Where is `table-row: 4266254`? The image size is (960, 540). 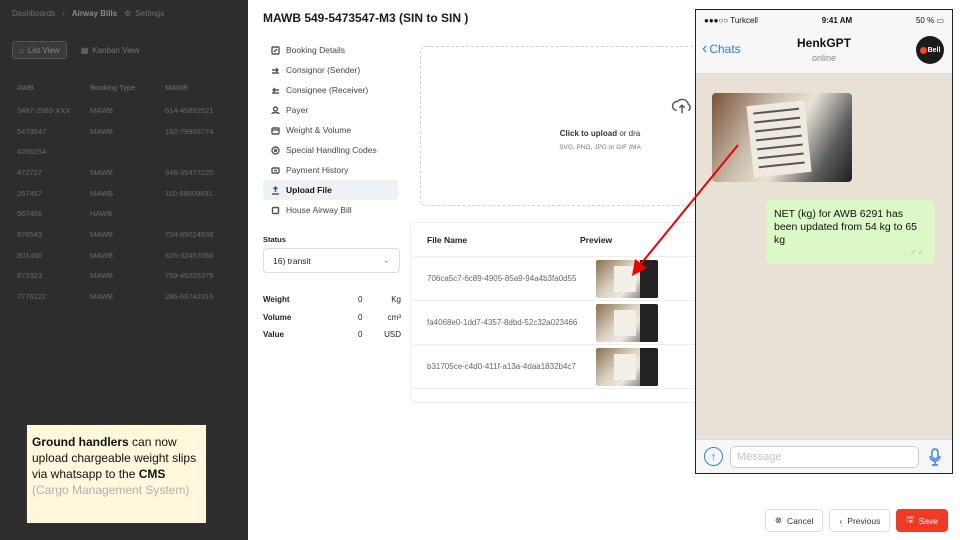 table-row: 4266254 is located at coordinates (130, 151).